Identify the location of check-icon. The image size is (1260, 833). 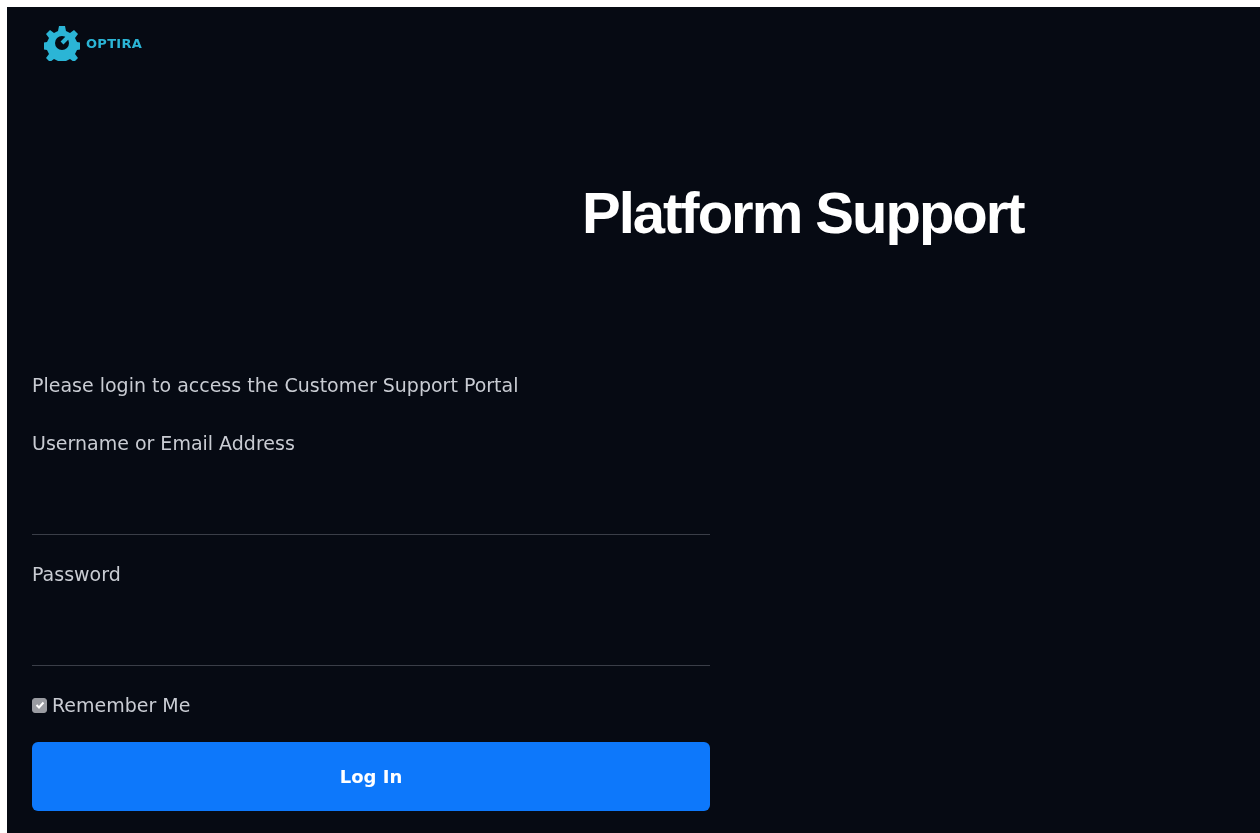
(39, 705).